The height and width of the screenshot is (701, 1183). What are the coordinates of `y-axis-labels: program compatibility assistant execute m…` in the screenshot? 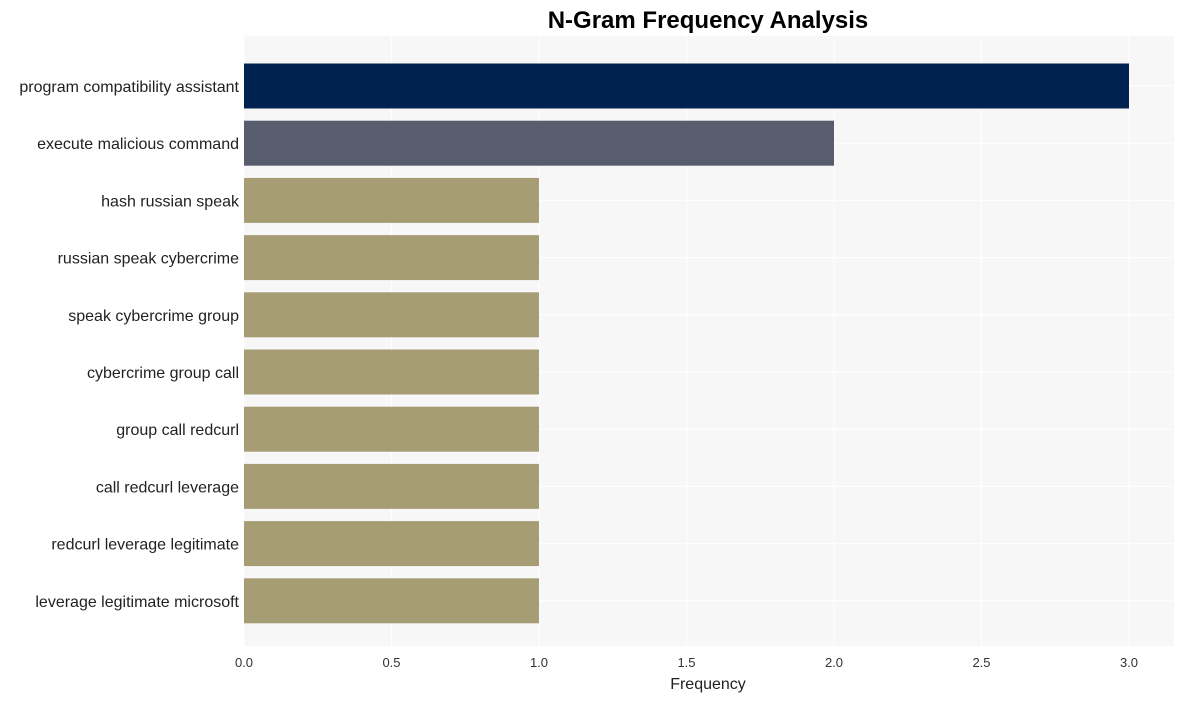 It's located at (129, 345).